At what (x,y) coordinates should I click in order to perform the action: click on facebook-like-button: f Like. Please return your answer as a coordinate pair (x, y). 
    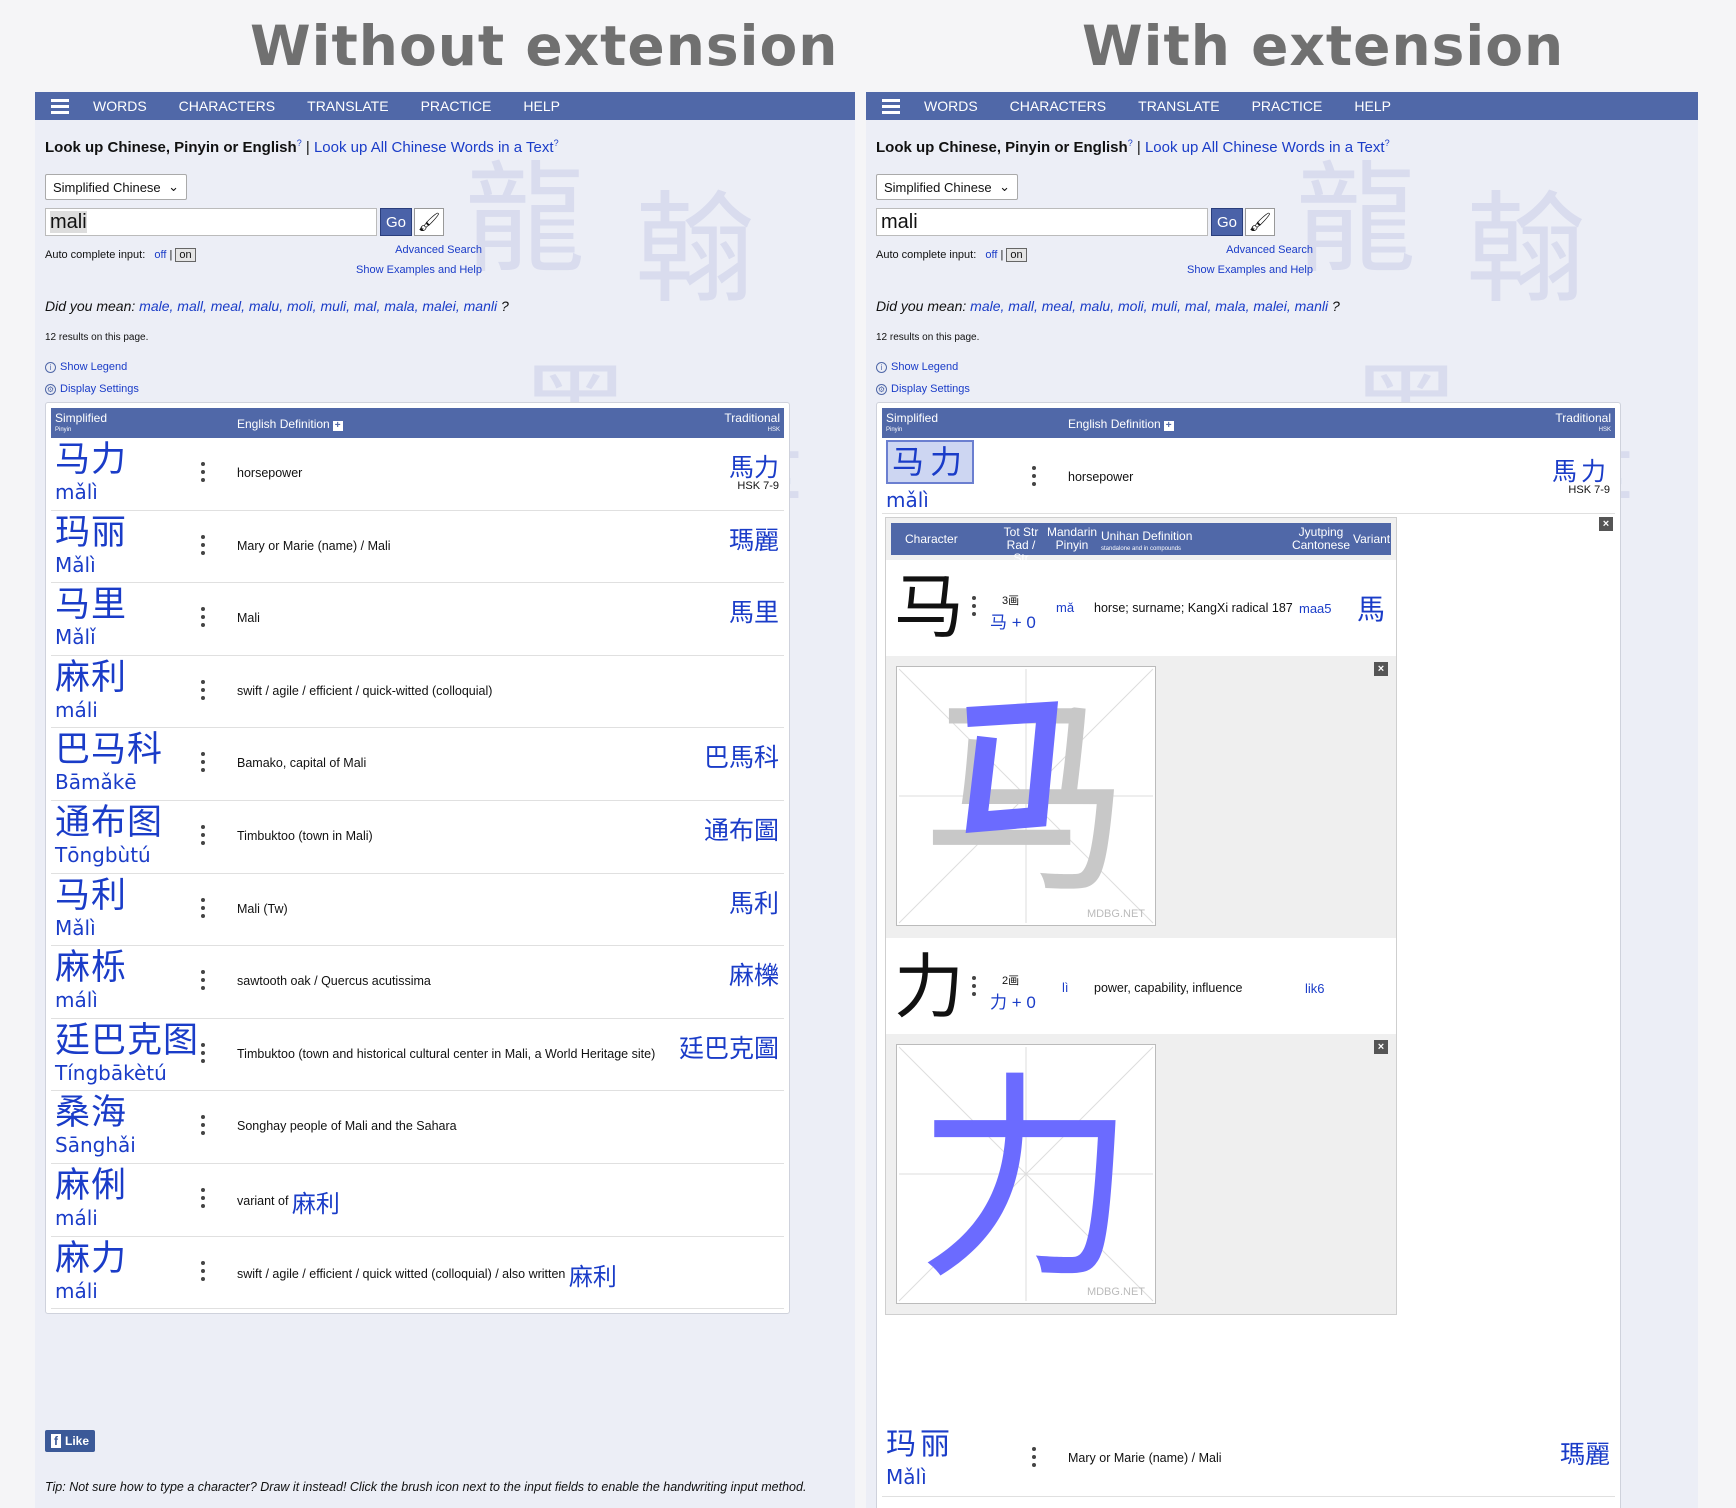
    Looking at the image, I should click on (70, 1441).